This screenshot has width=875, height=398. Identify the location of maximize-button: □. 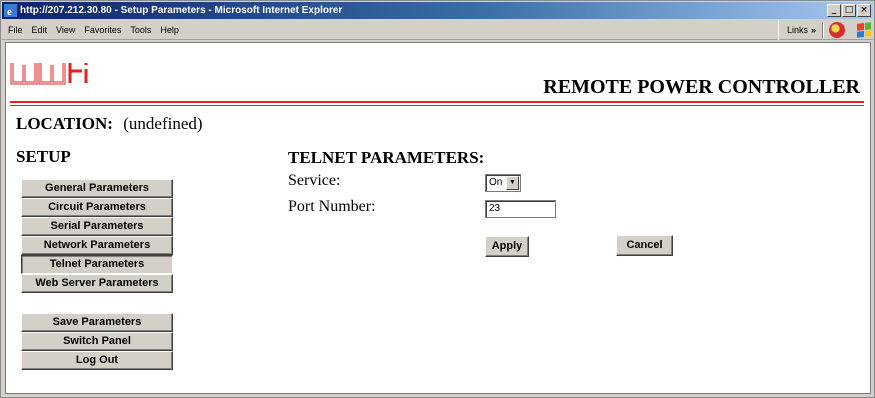
(849, 10).